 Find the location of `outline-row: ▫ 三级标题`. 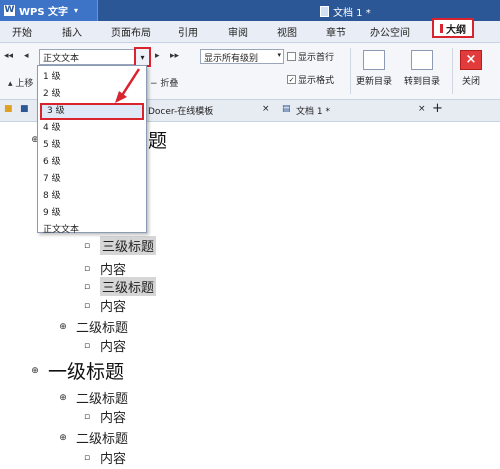

outline-row: ▫ 三级标题 is located at coordinates (119, 286).